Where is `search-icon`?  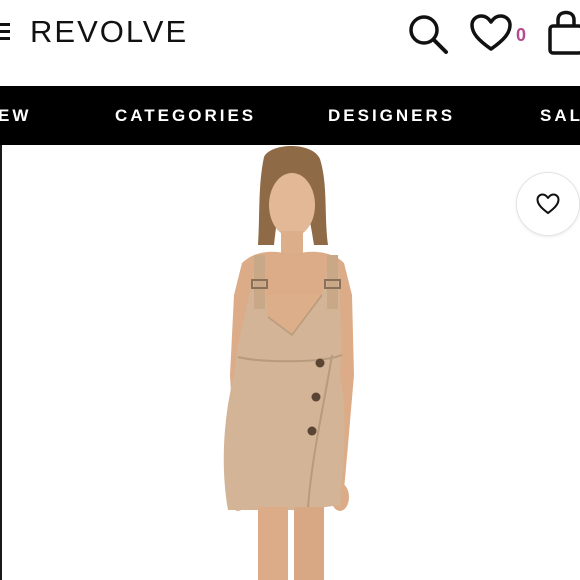 search-icon is located at coordinates (428, 34).